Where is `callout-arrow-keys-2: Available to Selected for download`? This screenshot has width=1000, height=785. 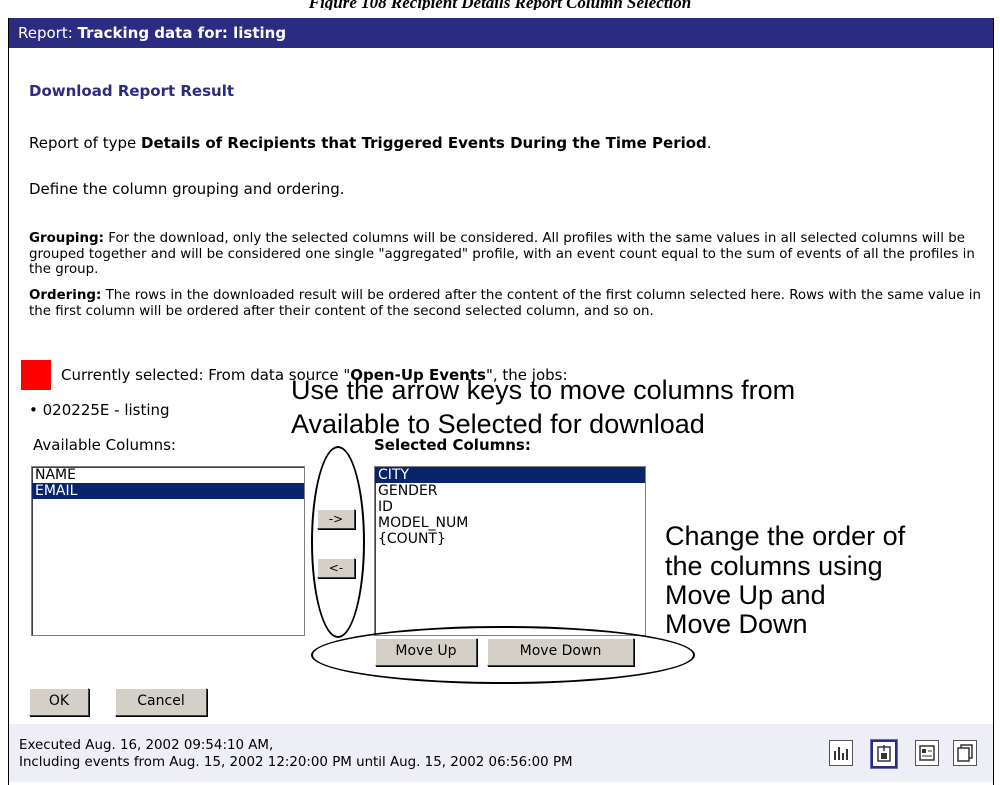
callout-arrow-keys-2: Available to Selected for download is located at coordinates (498, 424).